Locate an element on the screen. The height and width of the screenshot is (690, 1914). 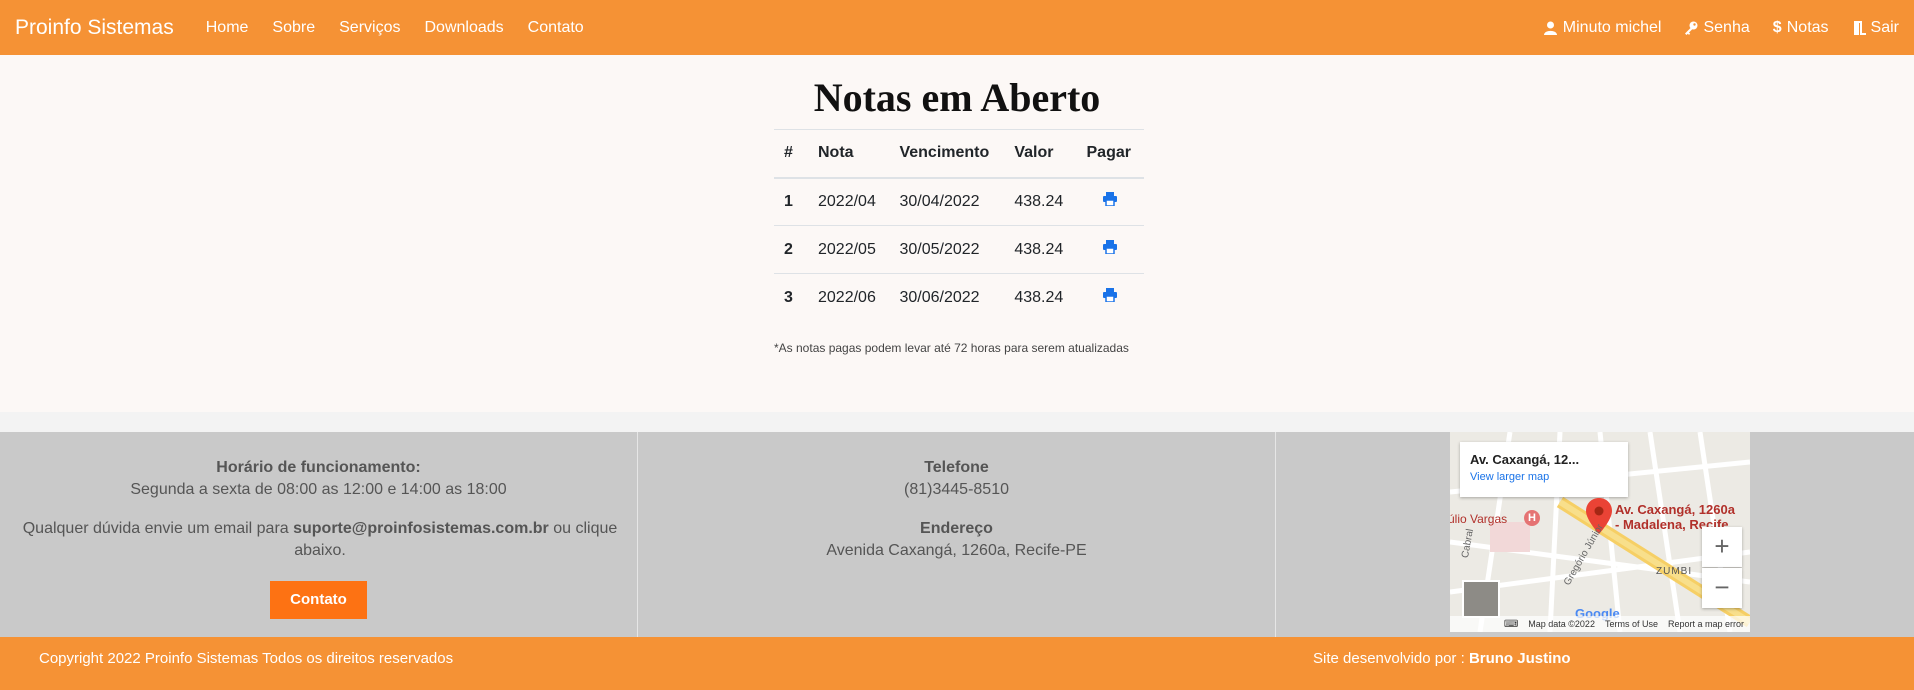
nav-user: Minuto michel is located at coordinates (1591, 27).